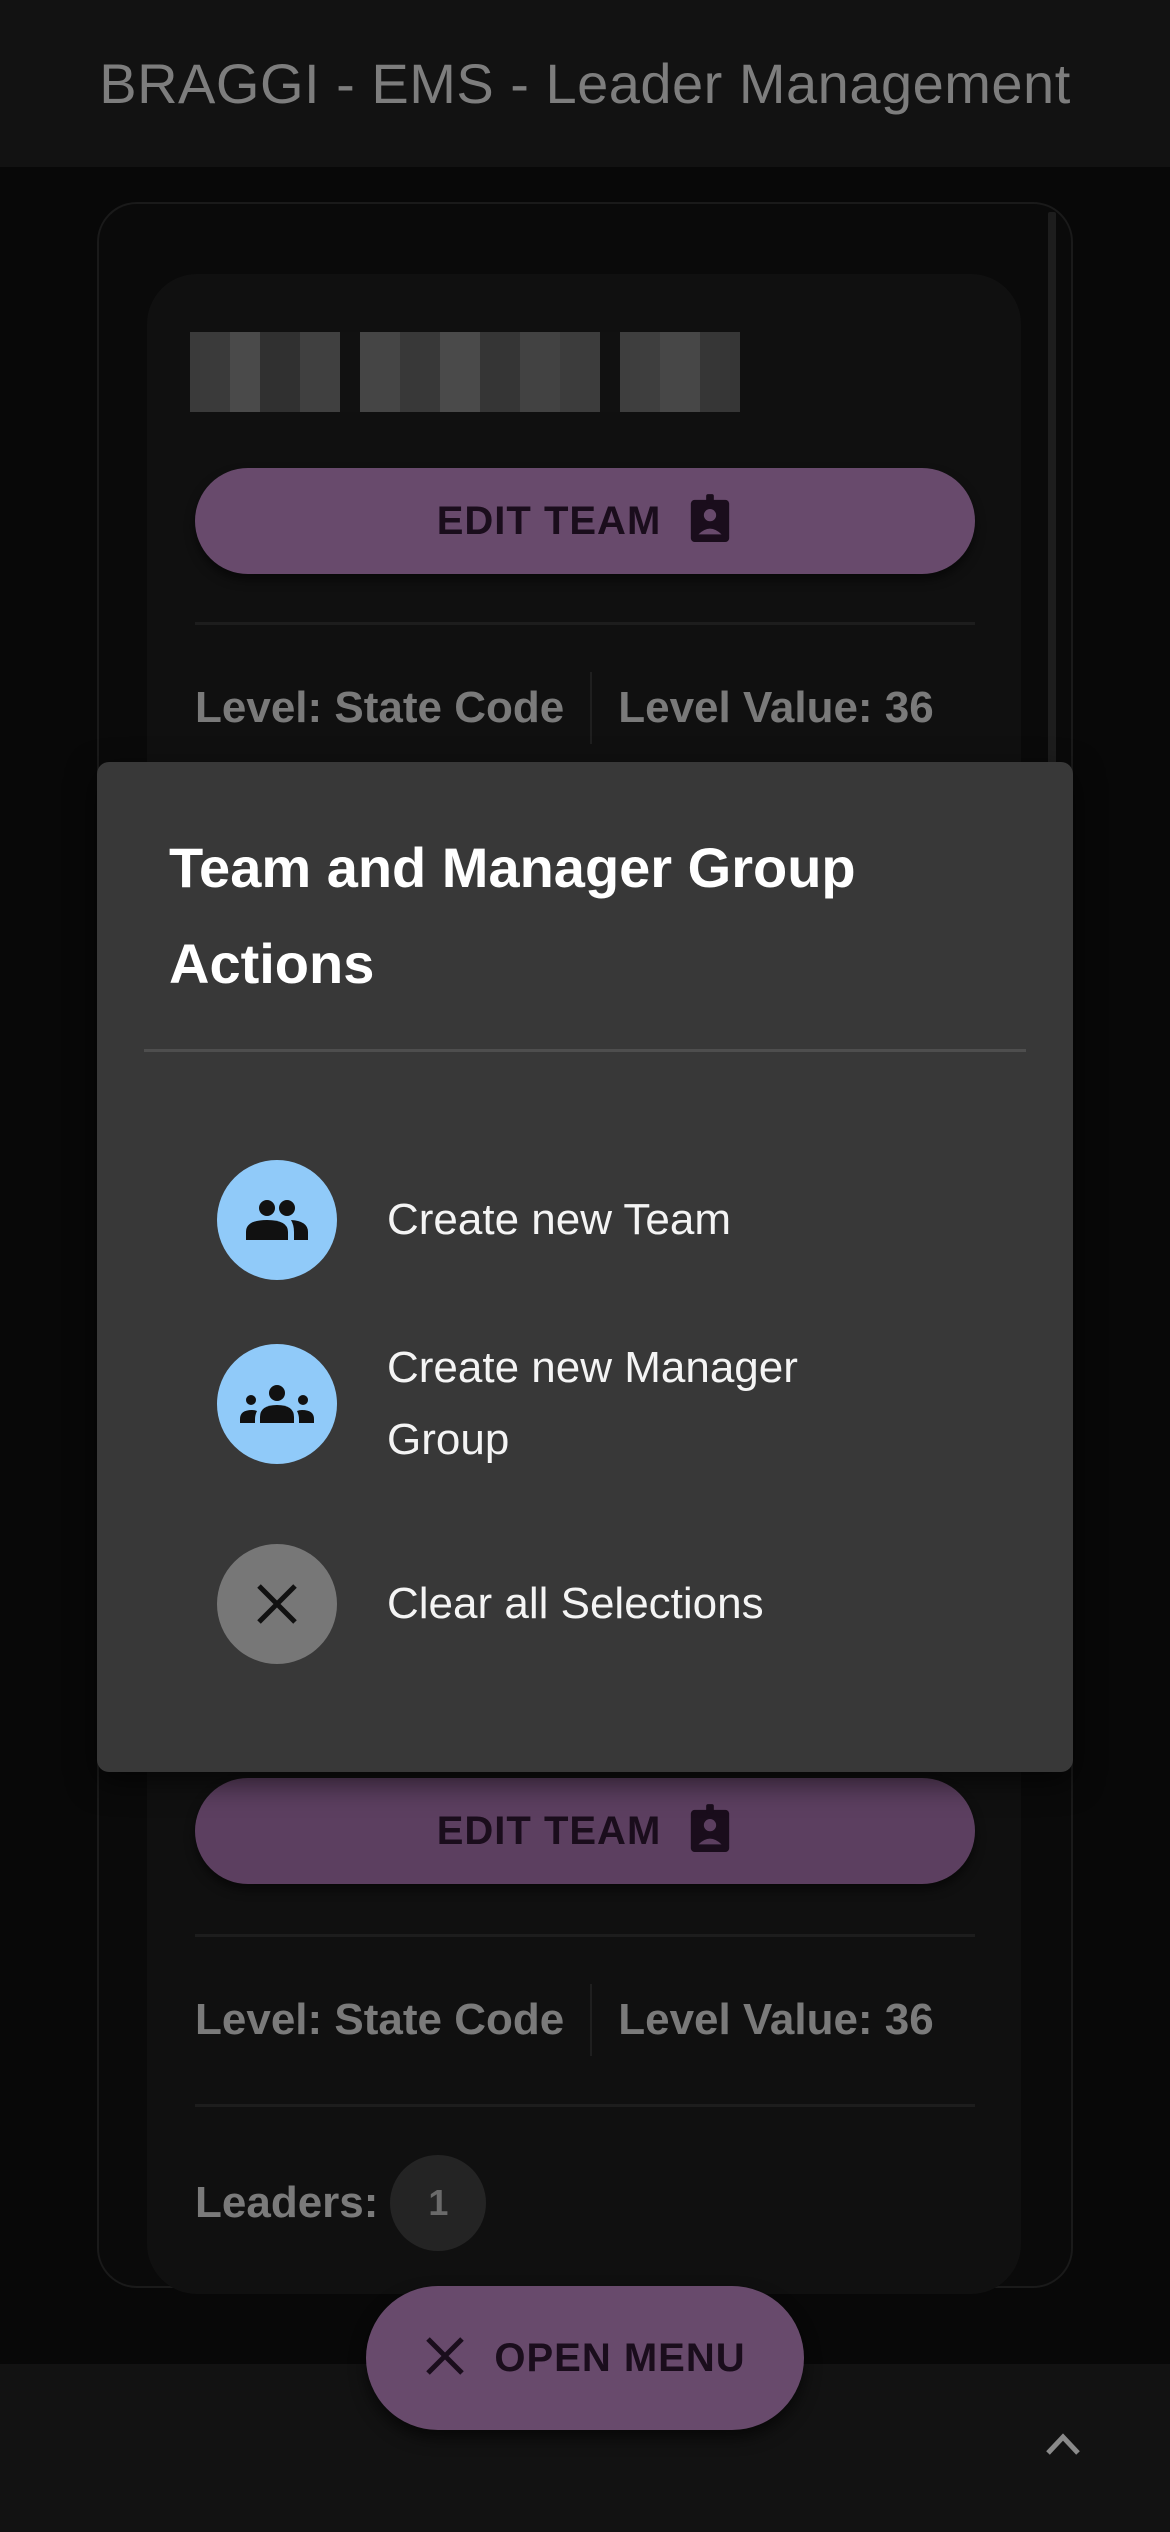 The image size is (1170, 2532). What do you see at coordinates (485, 372) in the screenshot?
I see `team-name-redacted` at bounding box center [485, 372].